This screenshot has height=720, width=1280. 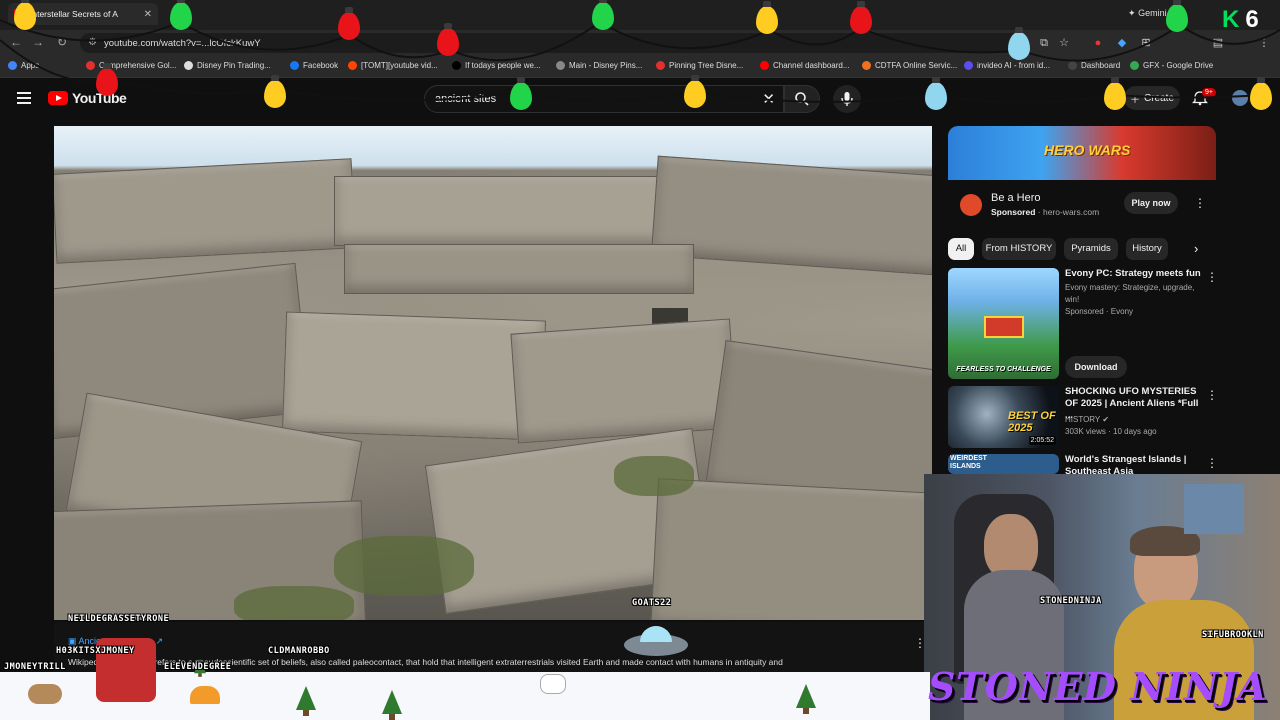 I want to click on chatter-username: NEILDEGRASSETYRONE, so click(x=119, y=619).